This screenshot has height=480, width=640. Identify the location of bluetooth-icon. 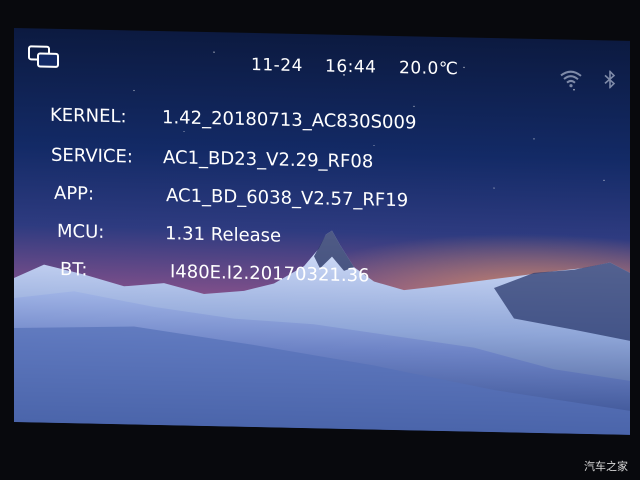
(610, 79).